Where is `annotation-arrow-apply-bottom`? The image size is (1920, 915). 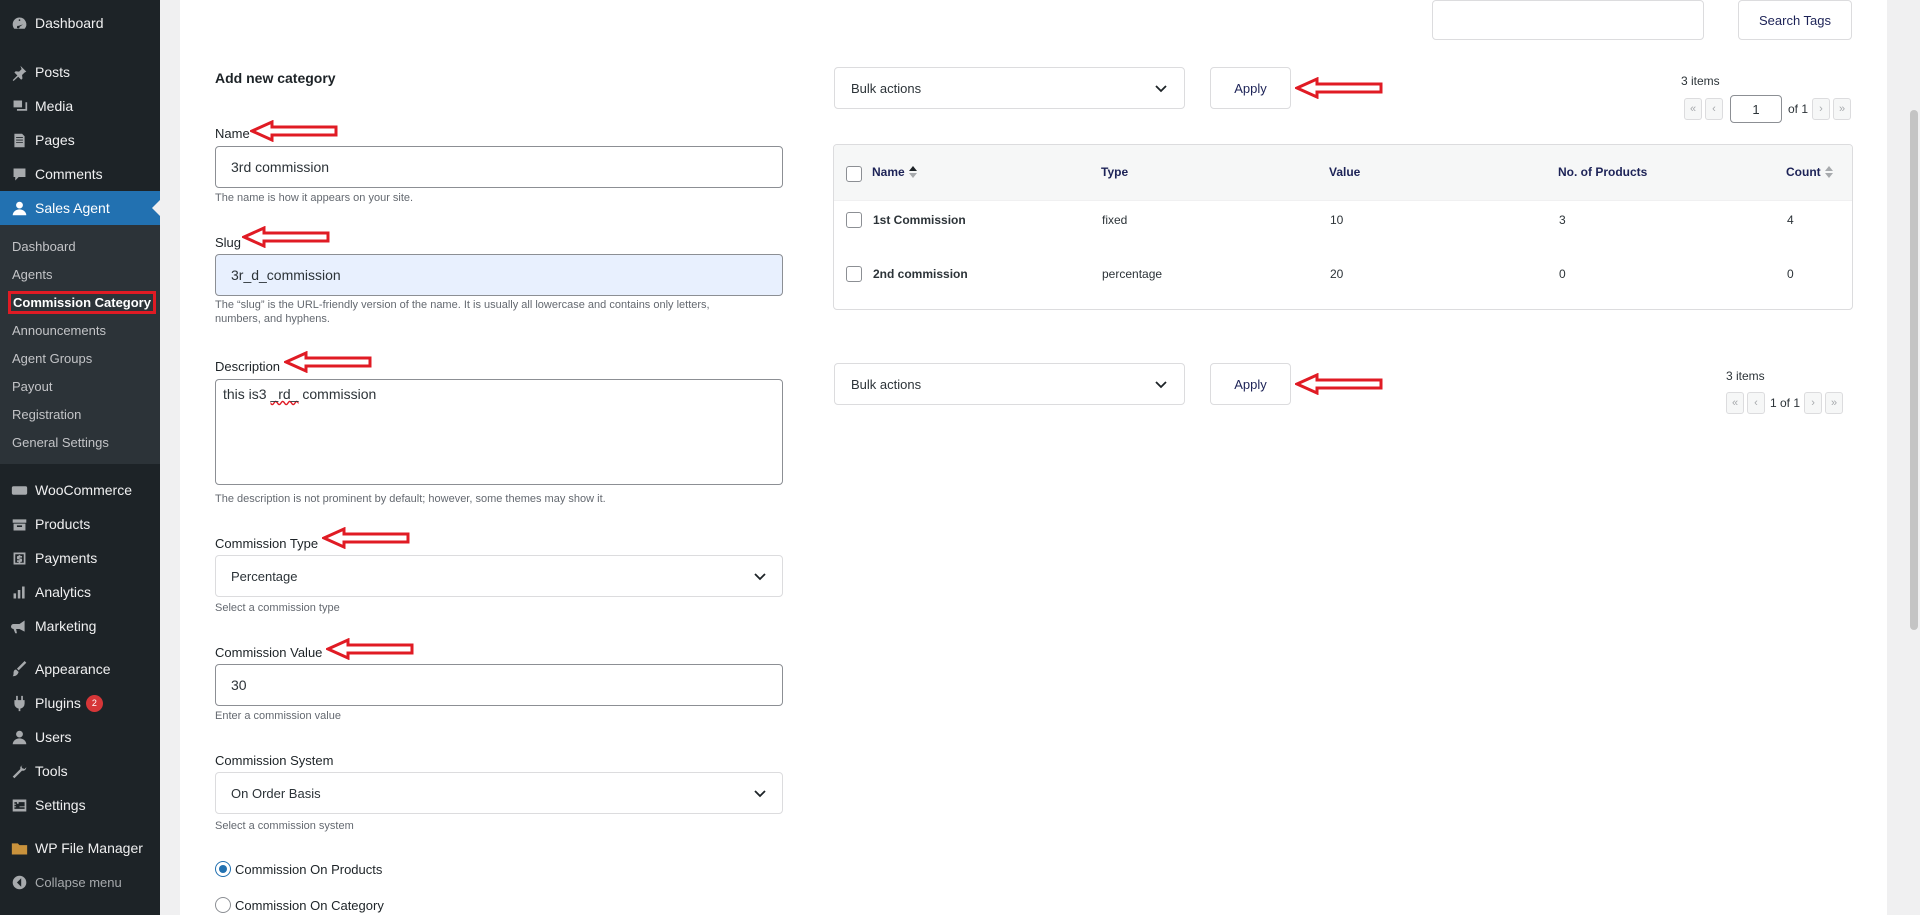 annotation-arrow-apply-bottom is located at coordinates (1339, 384).